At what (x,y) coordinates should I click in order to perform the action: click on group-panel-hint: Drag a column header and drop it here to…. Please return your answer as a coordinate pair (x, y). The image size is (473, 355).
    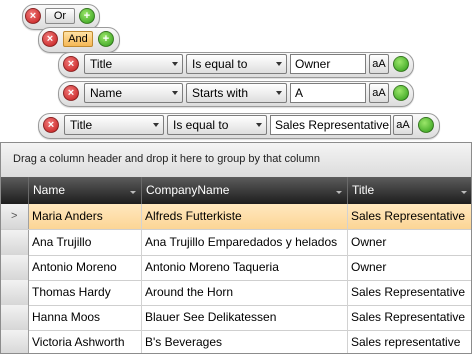
    Looking at the image, I should click on (166, 159).